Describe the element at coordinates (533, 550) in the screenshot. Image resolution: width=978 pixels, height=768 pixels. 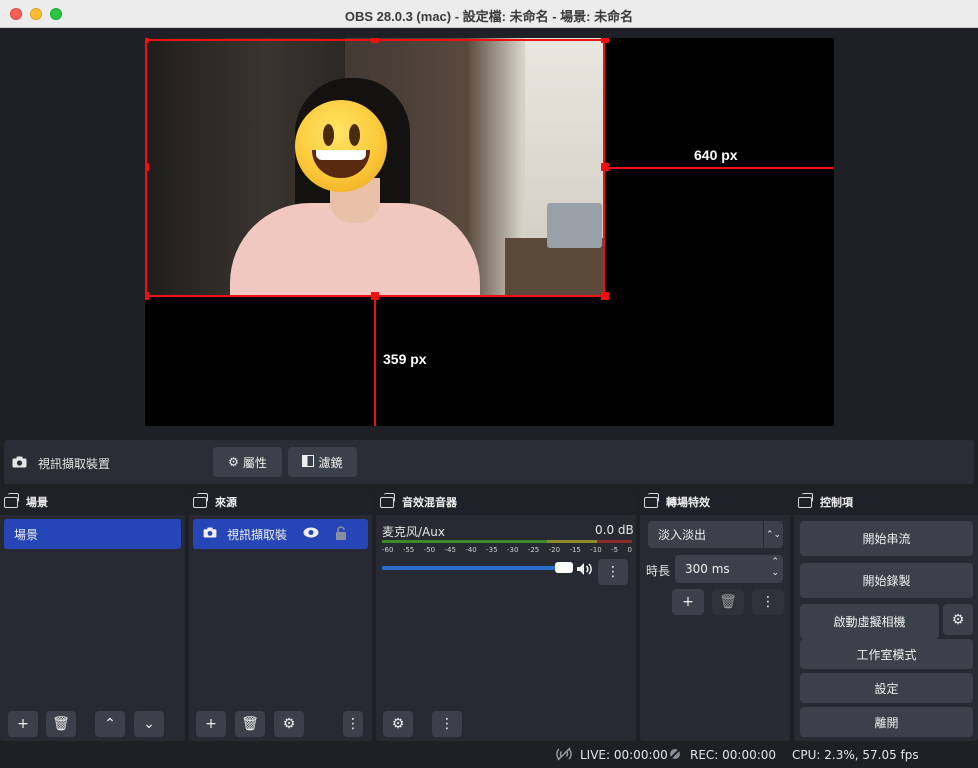
I see `tick-label: -25` at that location.